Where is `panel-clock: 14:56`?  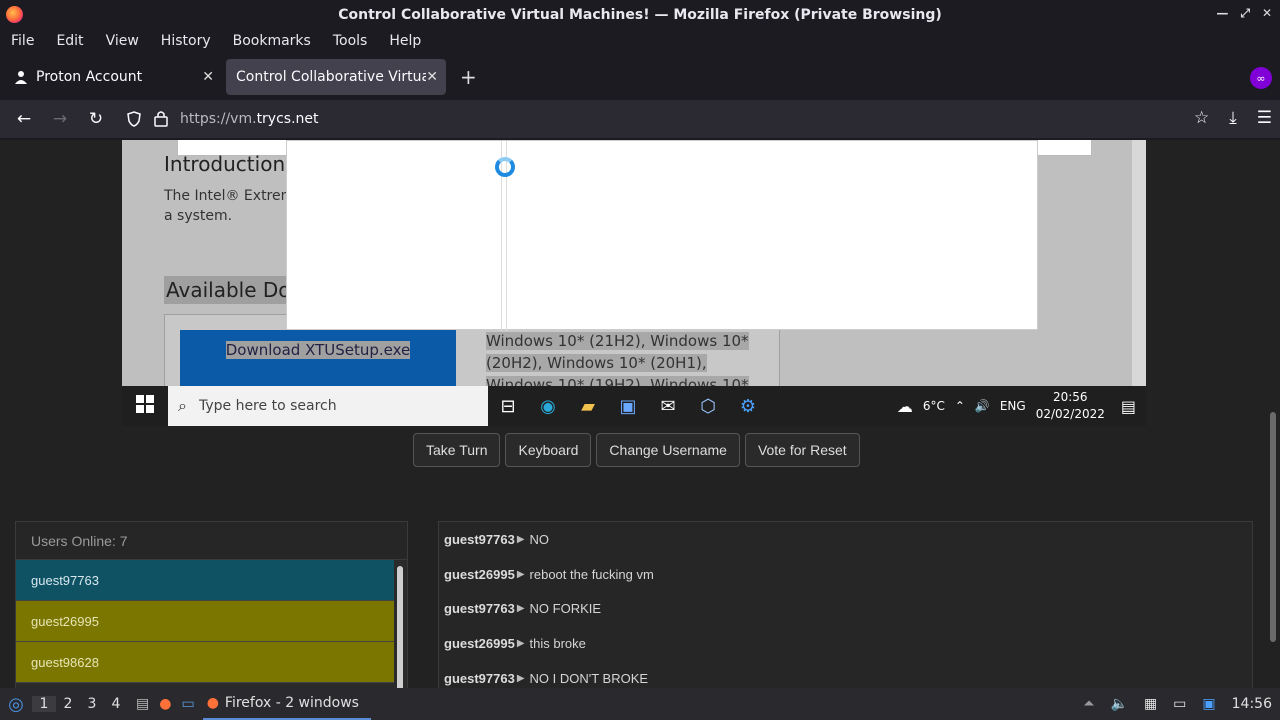 panel-clock: 14:56 is located at coordinates (1252, 704).